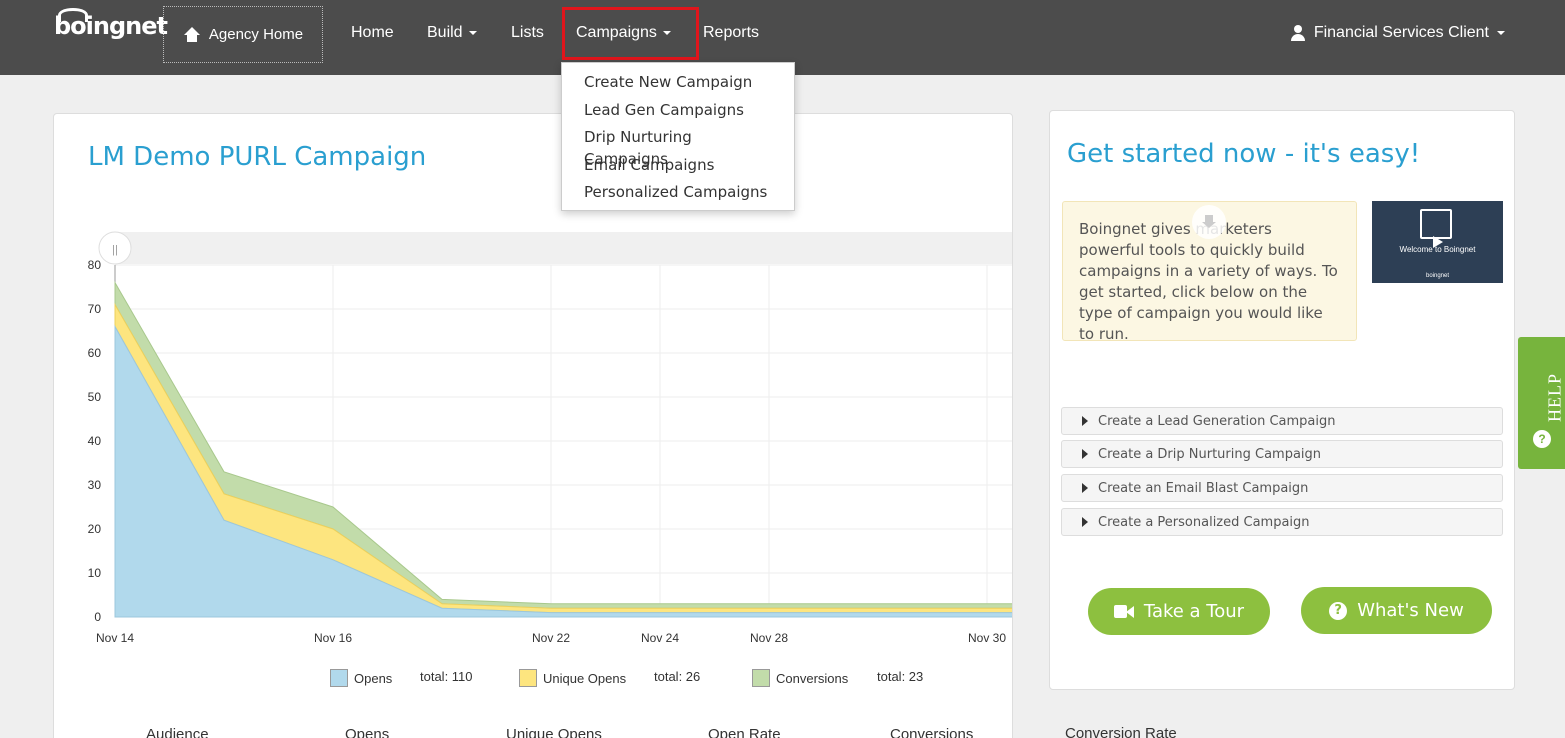  I want to click on legend-label-opens: Opens, so click(373, 678).